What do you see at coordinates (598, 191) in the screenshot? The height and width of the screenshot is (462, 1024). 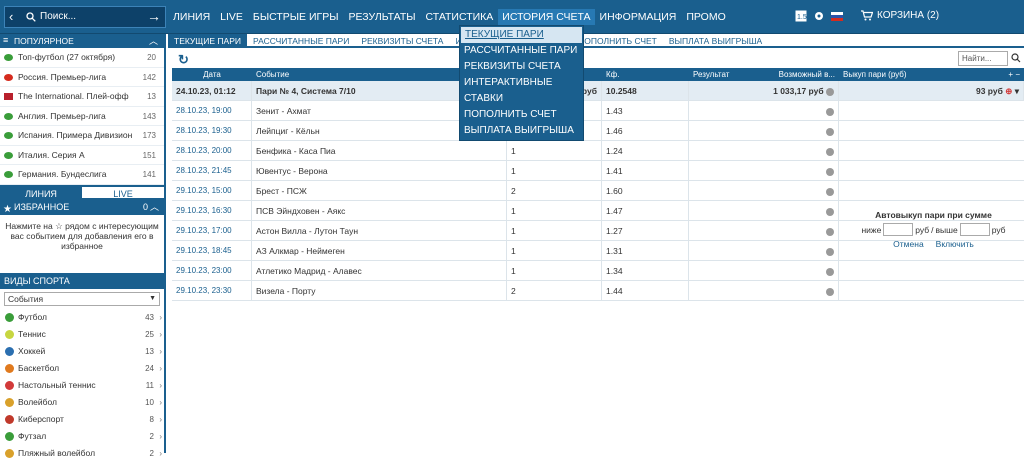 I see `table-row: 29.10.23, 15:00 Брест - ПСЖ 2 1.60` at bounding box center [598, 191].